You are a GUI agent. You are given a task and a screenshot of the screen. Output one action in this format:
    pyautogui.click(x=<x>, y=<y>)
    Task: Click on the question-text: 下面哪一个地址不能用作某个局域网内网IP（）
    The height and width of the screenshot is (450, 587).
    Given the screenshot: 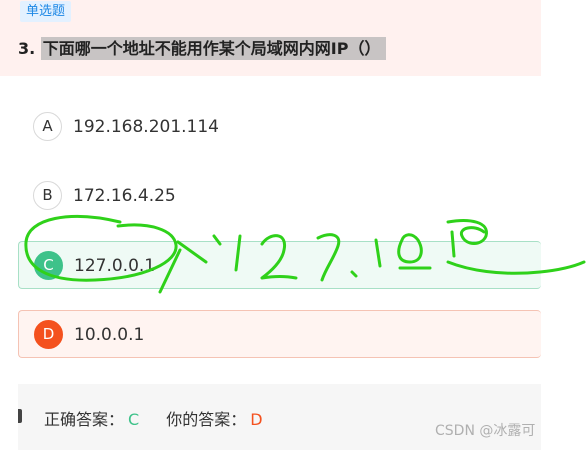 What is the action you would take?
    pyautogui.click(x=213, y=48)
    